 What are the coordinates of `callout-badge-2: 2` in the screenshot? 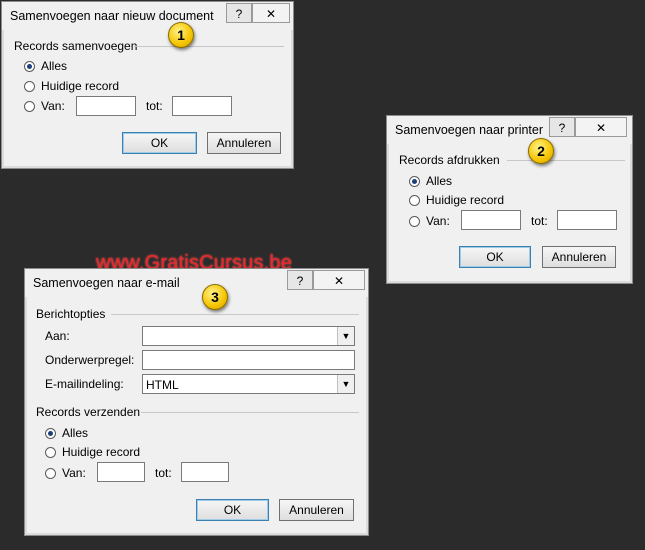 It's located at (541, 151).